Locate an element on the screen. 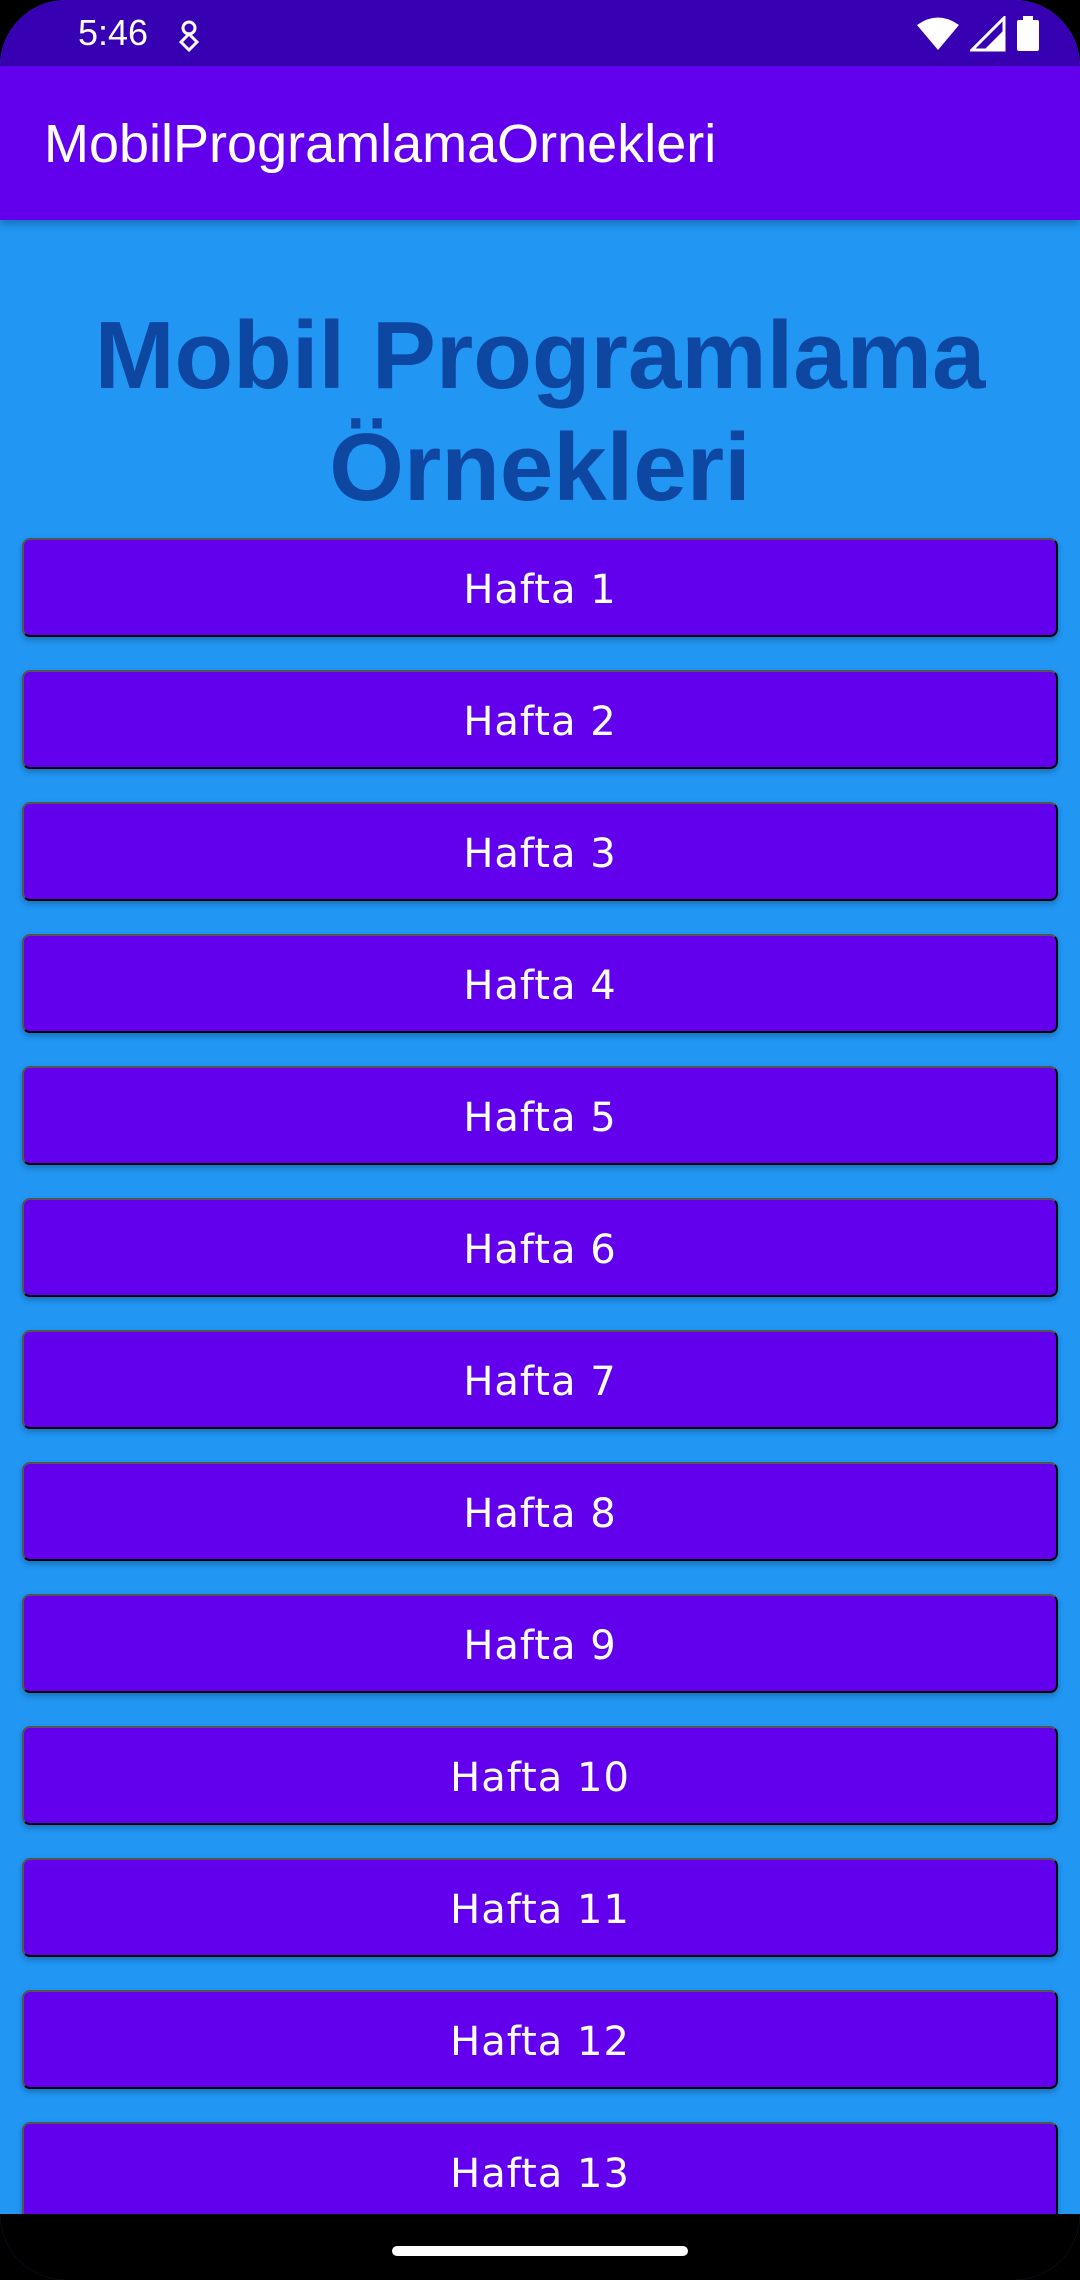  navigation-bar is located at coordinates (540, 2247).